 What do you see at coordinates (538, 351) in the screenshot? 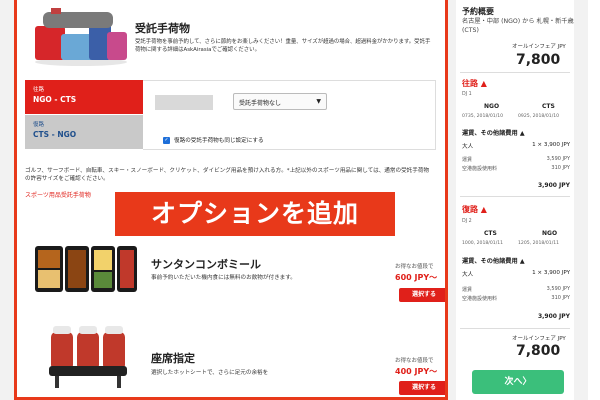
I see `summary-total-bottom: 7,800` at bounding box center [538, 351].